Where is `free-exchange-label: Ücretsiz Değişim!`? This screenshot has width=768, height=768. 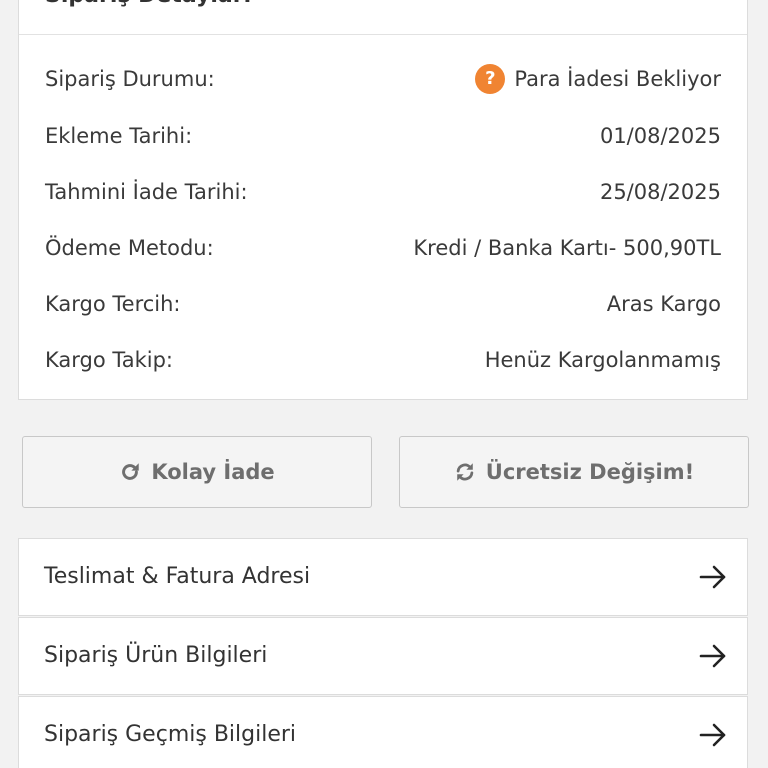 free-exchange-label: Ücretsiz Değişim! is located at coordinates (590, 472).